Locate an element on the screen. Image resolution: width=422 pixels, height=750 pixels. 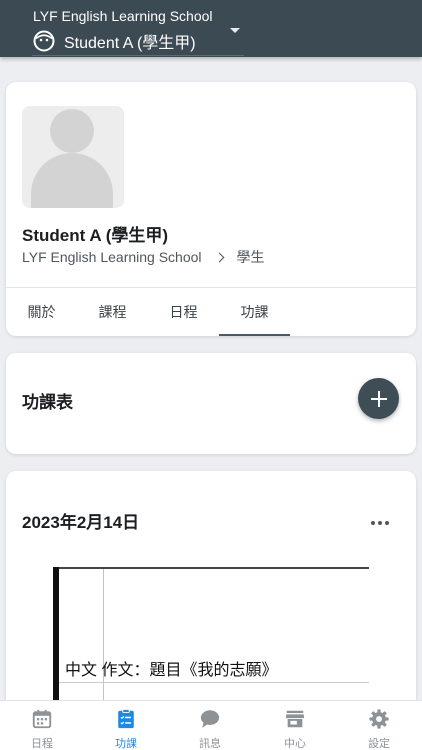
plus-icon is located at coordinates (378, 398).